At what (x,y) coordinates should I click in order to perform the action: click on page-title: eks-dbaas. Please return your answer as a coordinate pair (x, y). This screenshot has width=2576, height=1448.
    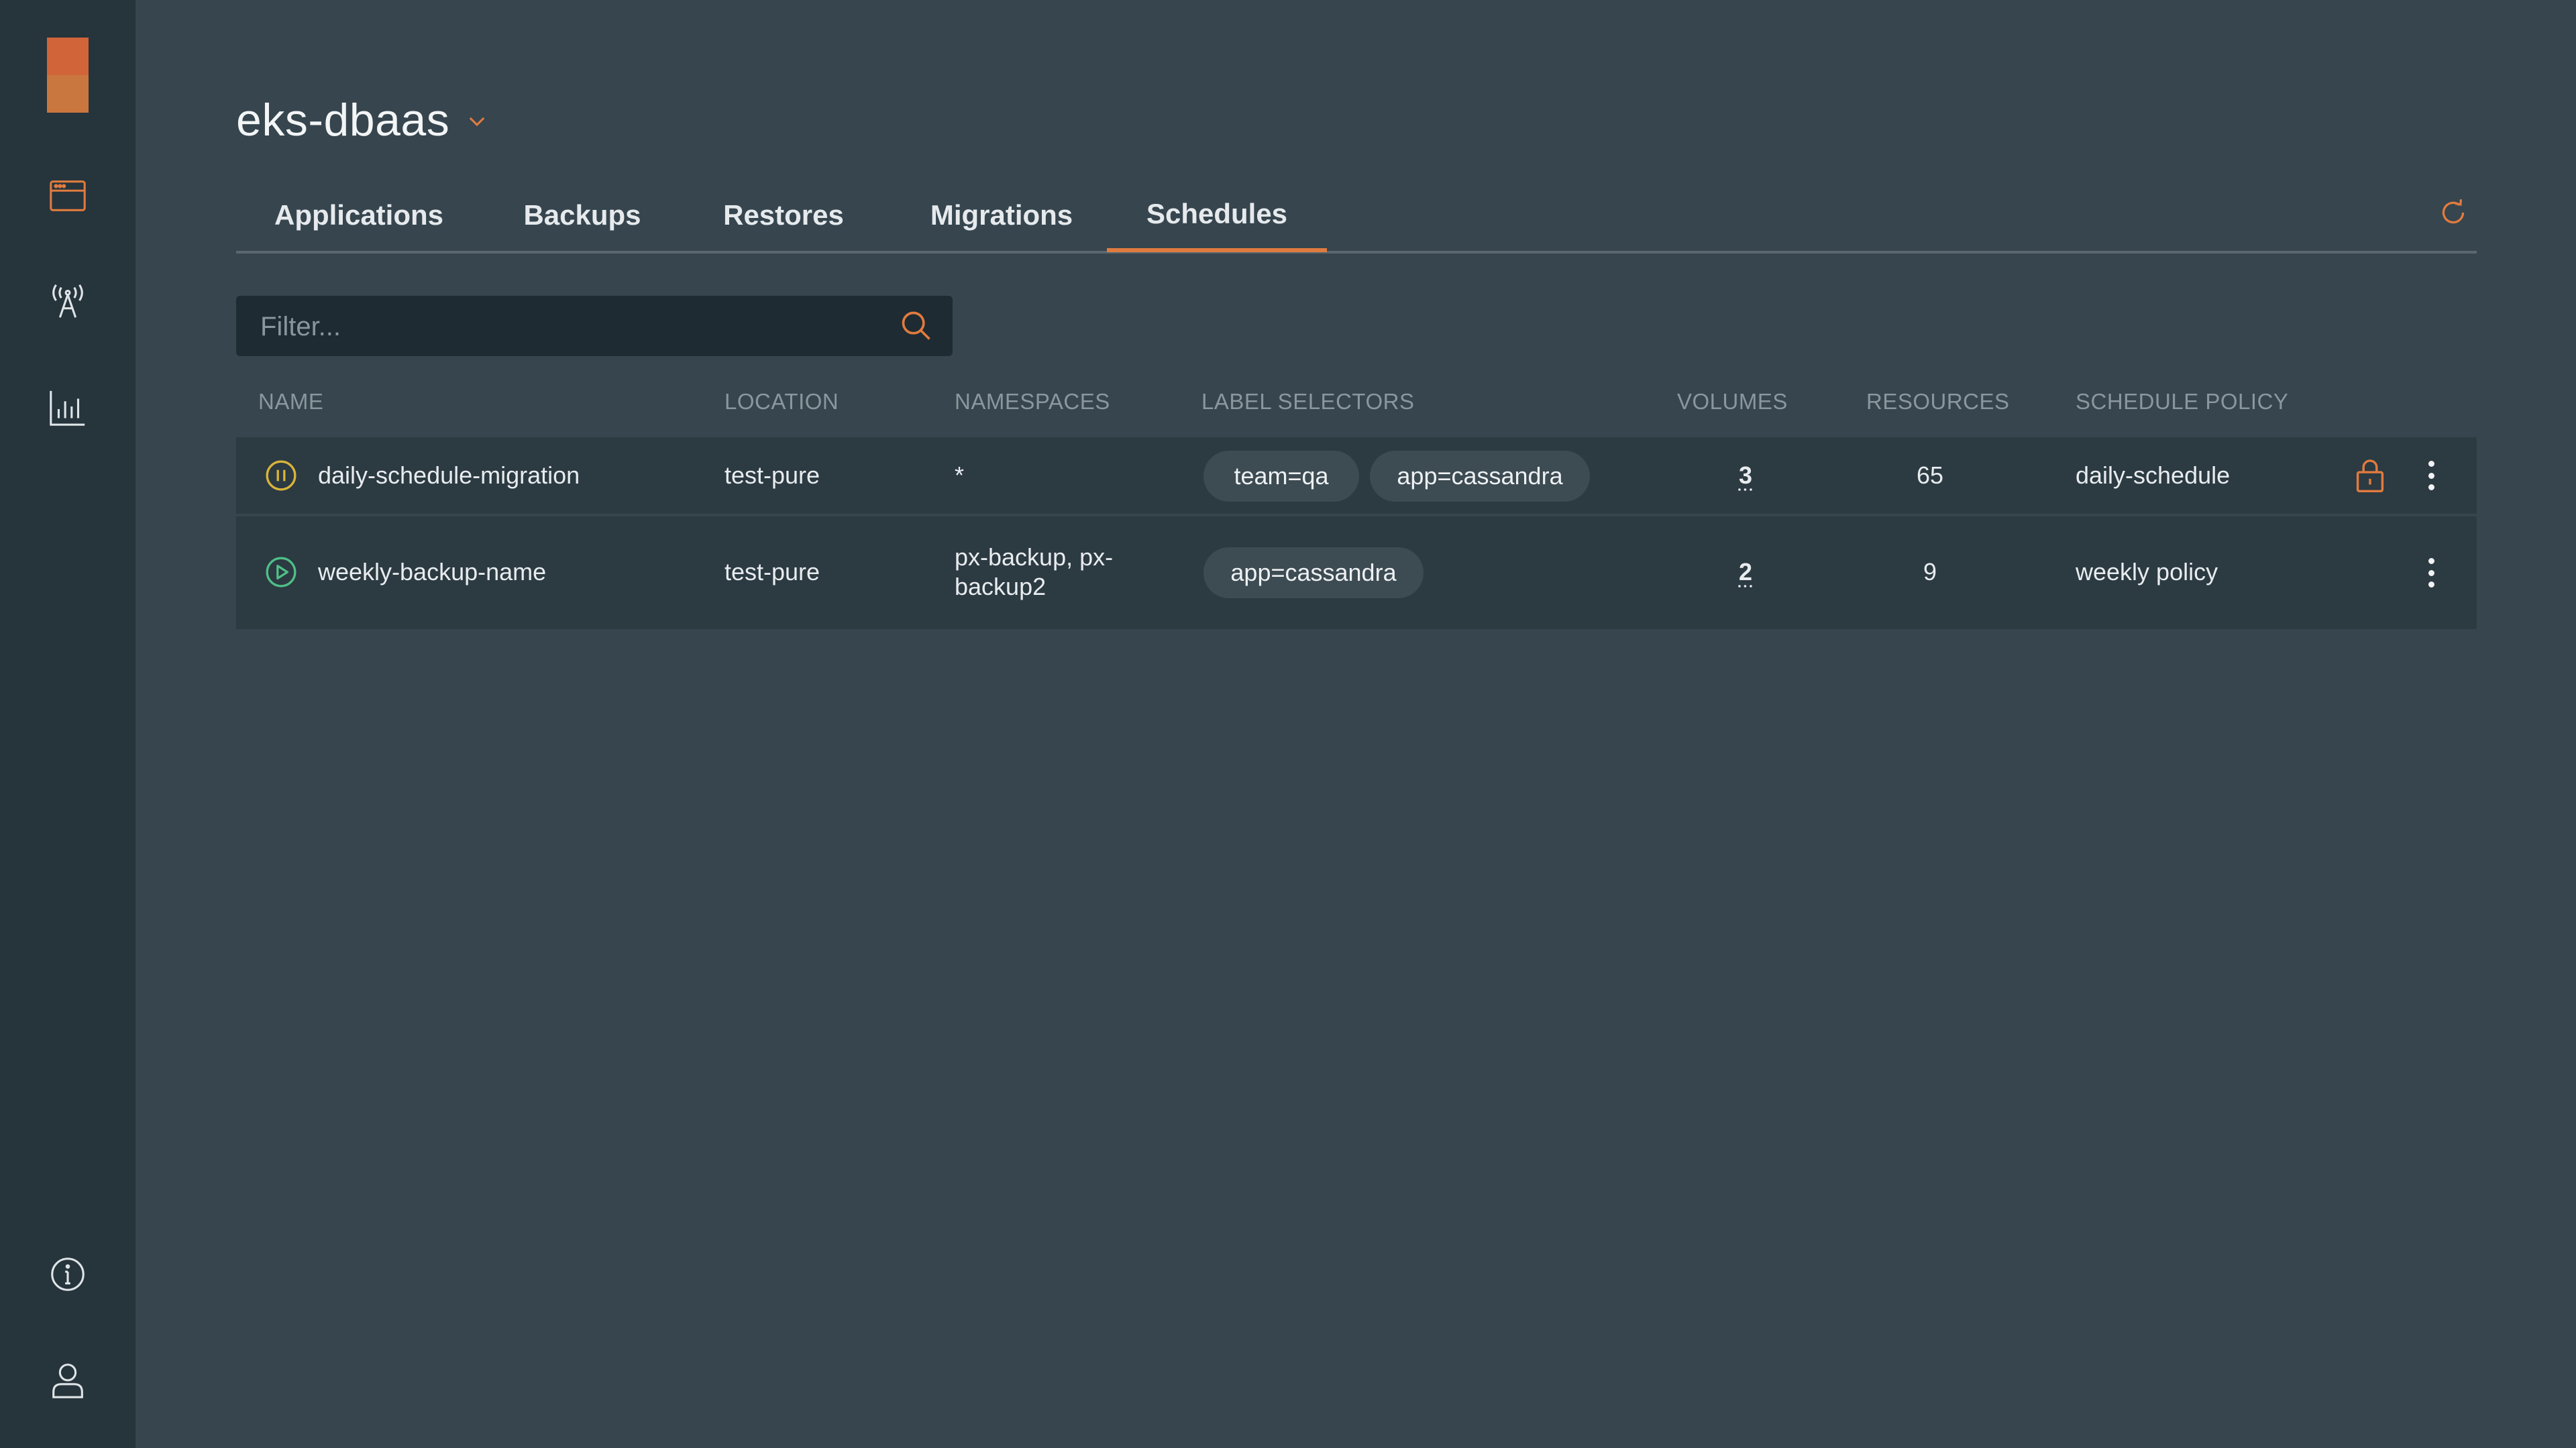
    Looking at the image, I should click on (343, 120).